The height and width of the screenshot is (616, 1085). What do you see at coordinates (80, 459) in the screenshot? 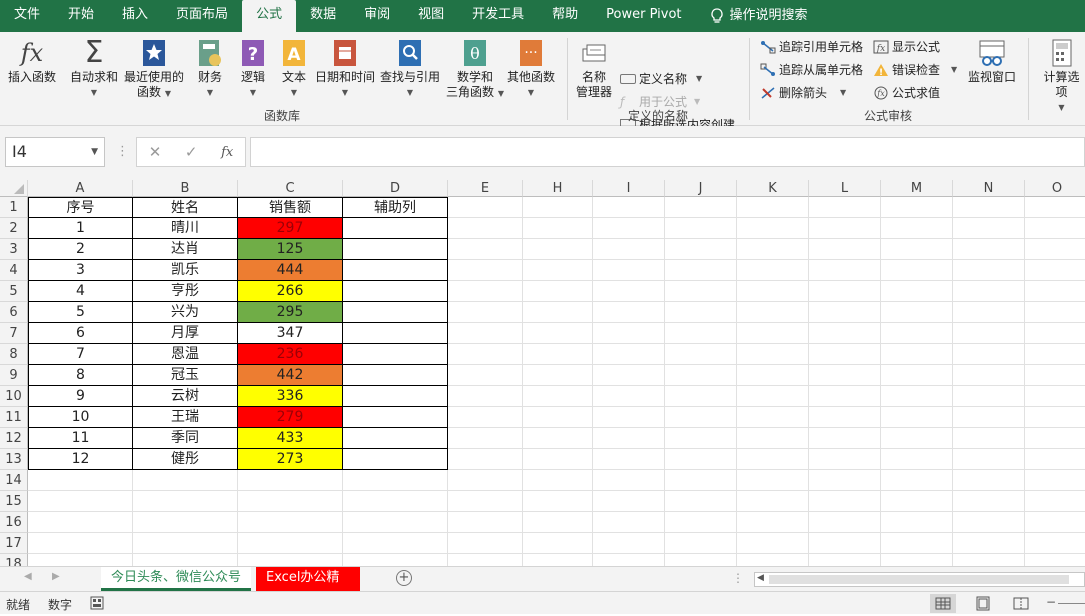
I see `serial-cell: 12` at bounding box center [80, 459].